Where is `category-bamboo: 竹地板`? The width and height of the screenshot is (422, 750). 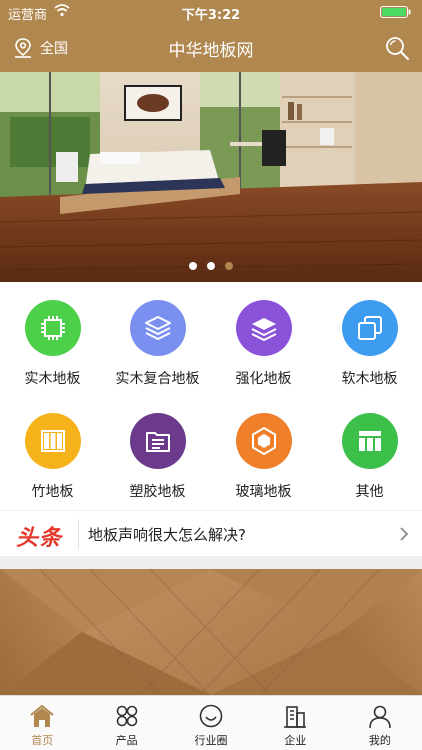
category-bamboo: 竹地板 is located at coordinates (52, 451).